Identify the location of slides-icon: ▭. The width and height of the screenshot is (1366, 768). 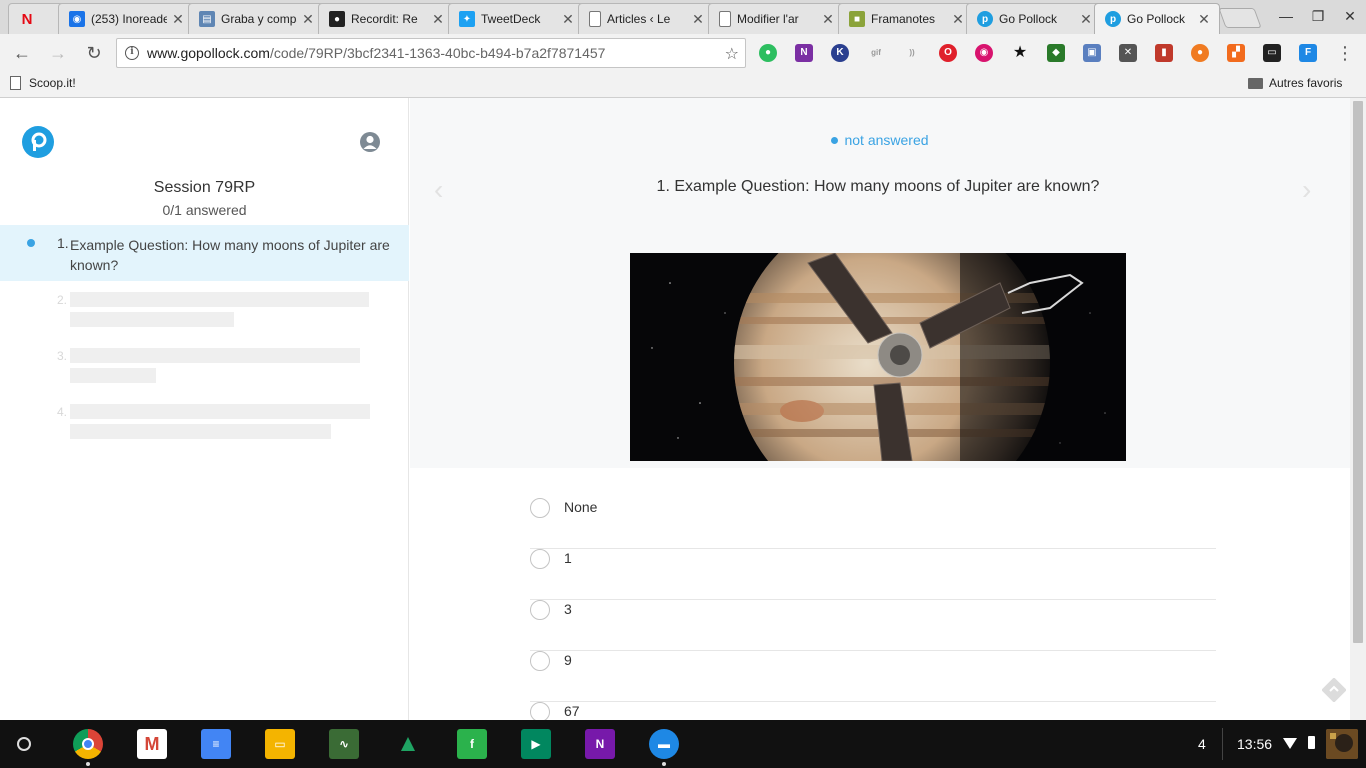
(280, 744).